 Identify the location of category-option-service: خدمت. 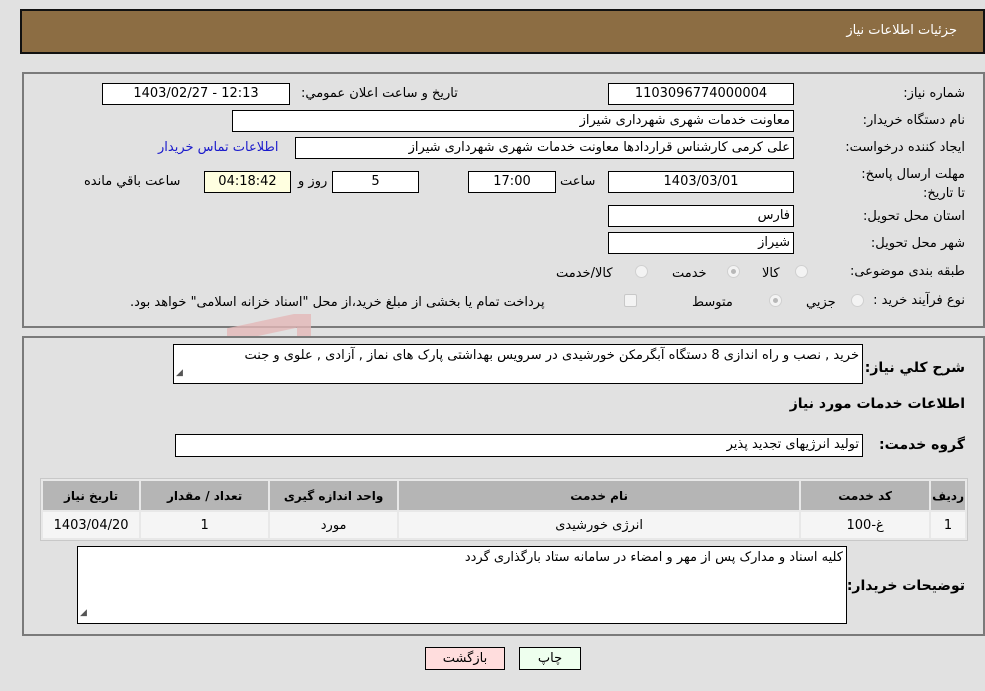
(689, 273).